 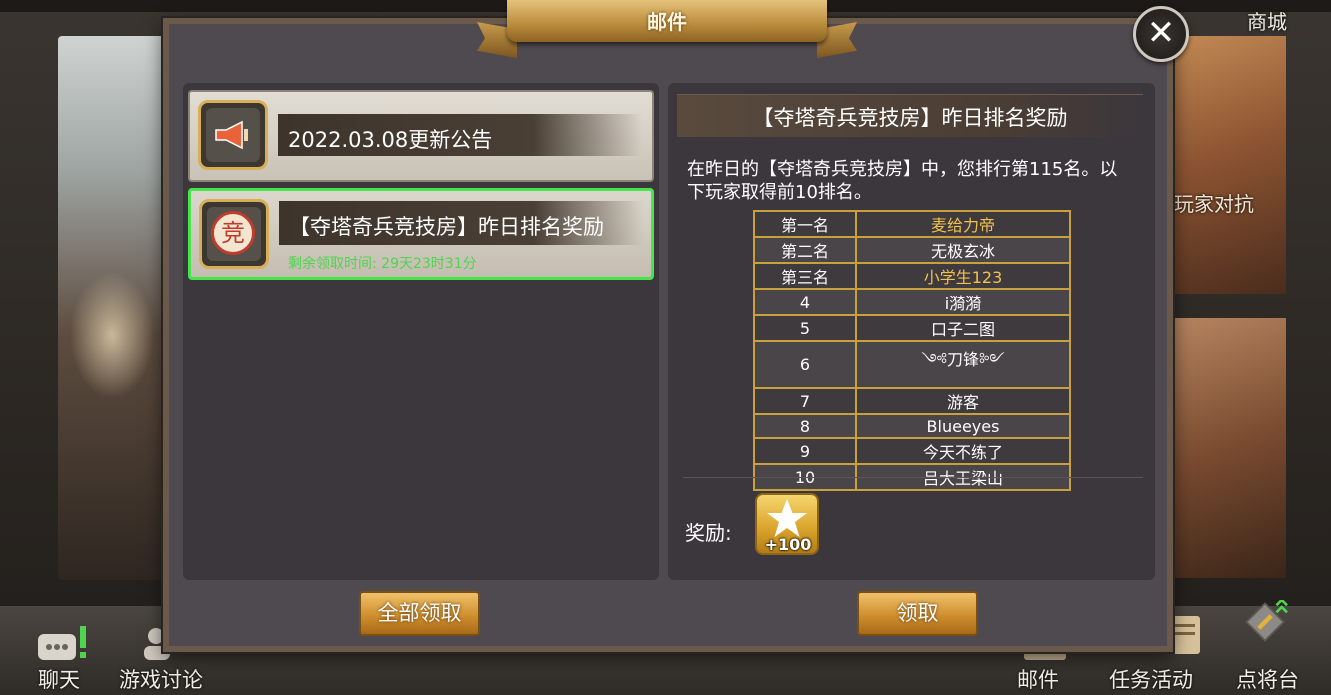 I want to click on table-row: 8 Blueeyes, so click(x=912, y=426).